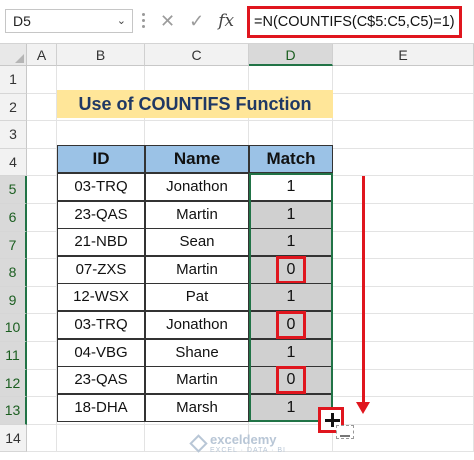 Image resolution: width=474 pixels, height=460 pixels. Describe the element at coordinates (69, 21) in the screenshot. I see `name-box: D5 ⌄` at that location.